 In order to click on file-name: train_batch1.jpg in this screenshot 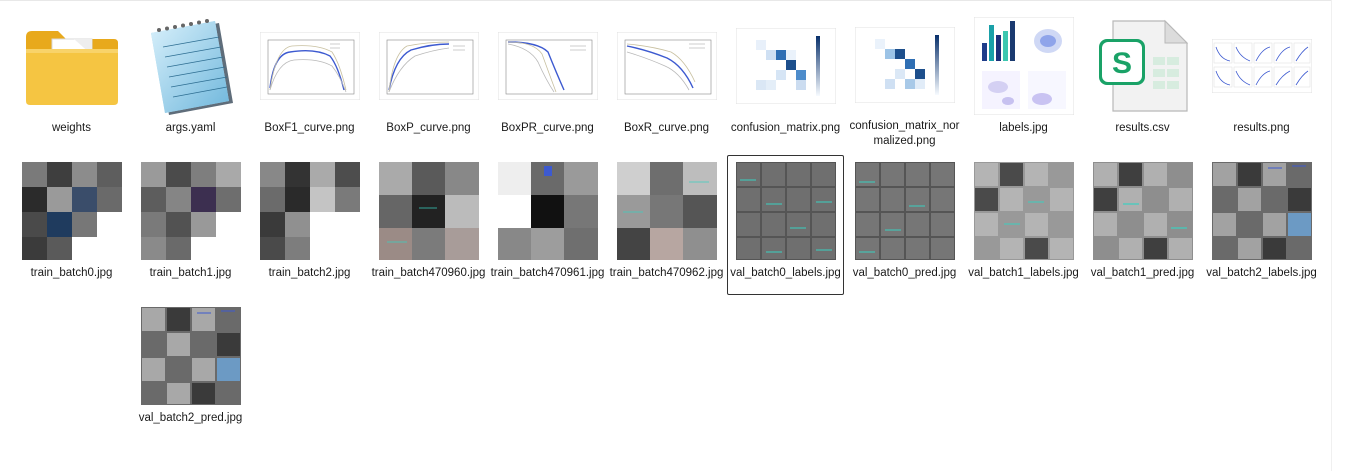, I will do `click(190, 273)`.